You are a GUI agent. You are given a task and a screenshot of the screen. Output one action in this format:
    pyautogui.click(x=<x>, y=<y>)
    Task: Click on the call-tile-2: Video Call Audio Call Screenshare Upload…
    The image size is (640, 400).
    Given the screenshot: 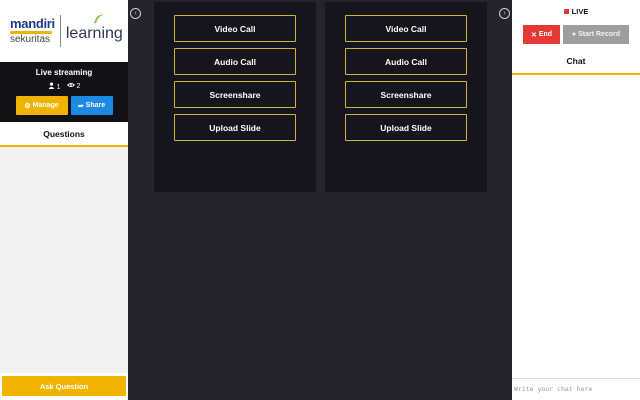 What is the action you would take?
    pyautogui.click(x=406, y=97)
    